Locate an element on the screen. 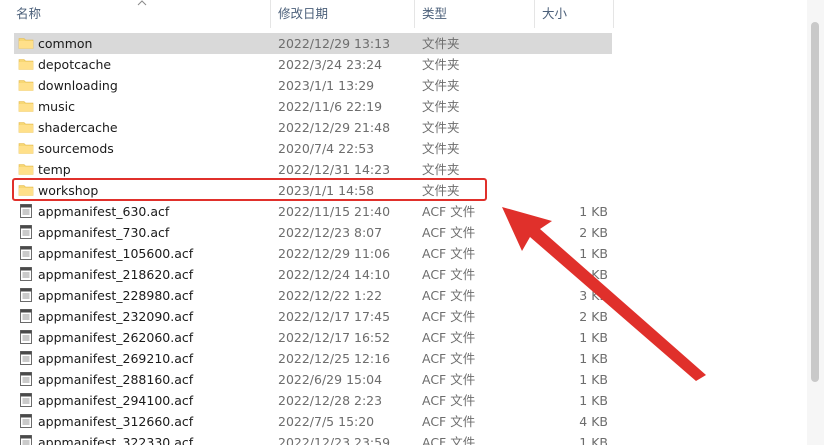  column-header-name: 名称 is located at coordinates (28, 14).